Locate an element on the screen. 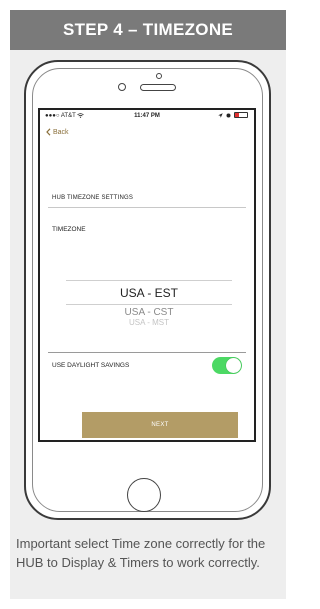 The height and width of the screenshot is (609, 320). toggle-knob is located at coordinates (233, 365).